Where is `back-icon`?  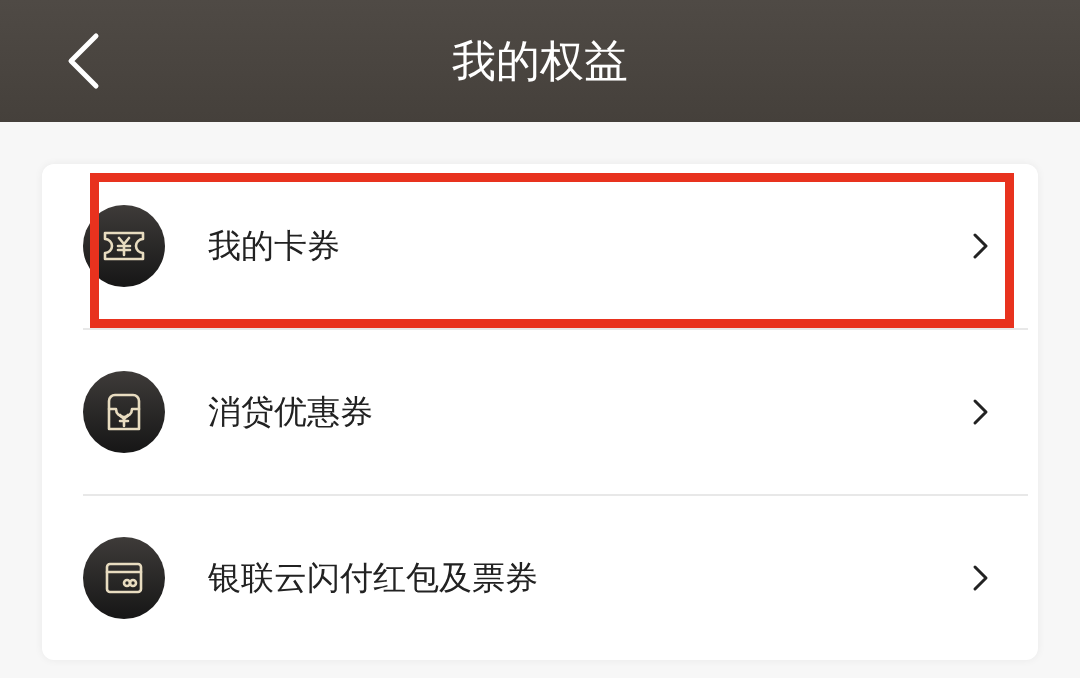 back-icon is located at coordinates (83, 61).